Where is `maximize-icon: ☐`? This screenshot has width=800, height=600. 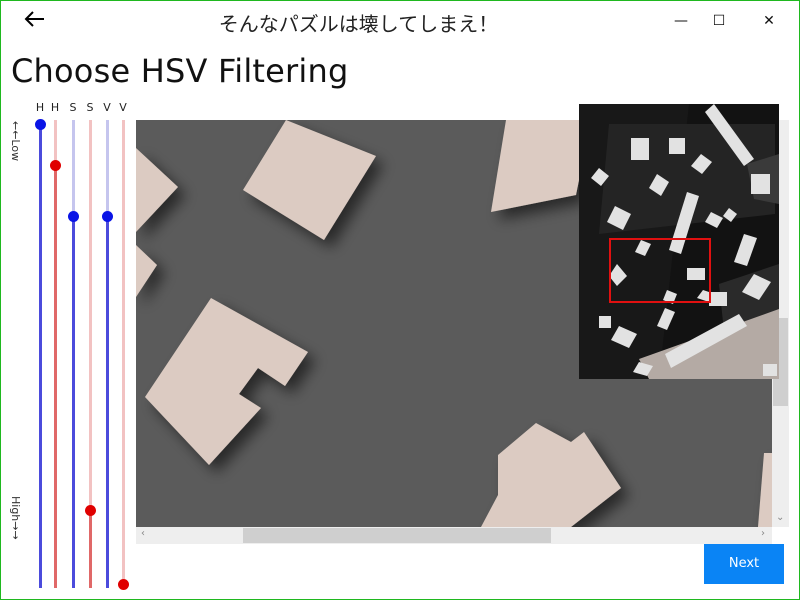
maximize-icon: ☐ is located at coordinates (719, 21).